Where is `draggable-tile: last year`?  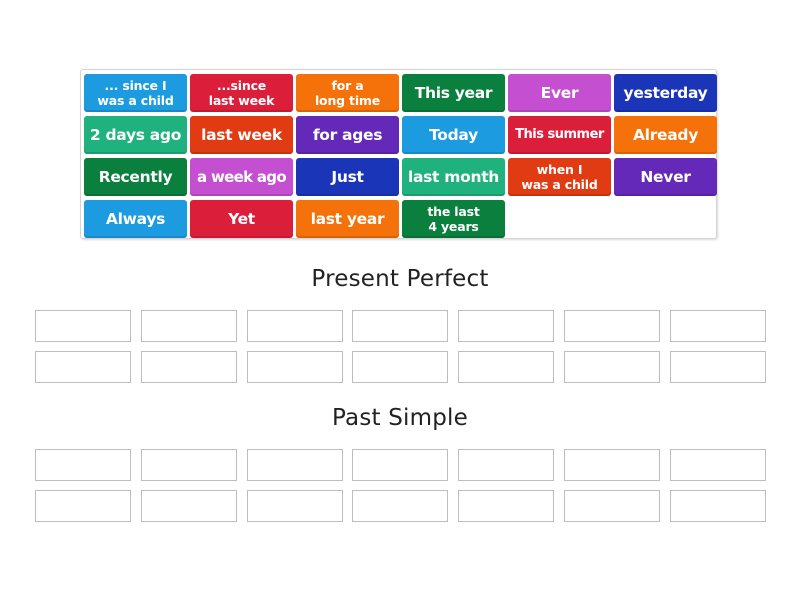
draggable-tile: last year is located at coordinates (347, 219).